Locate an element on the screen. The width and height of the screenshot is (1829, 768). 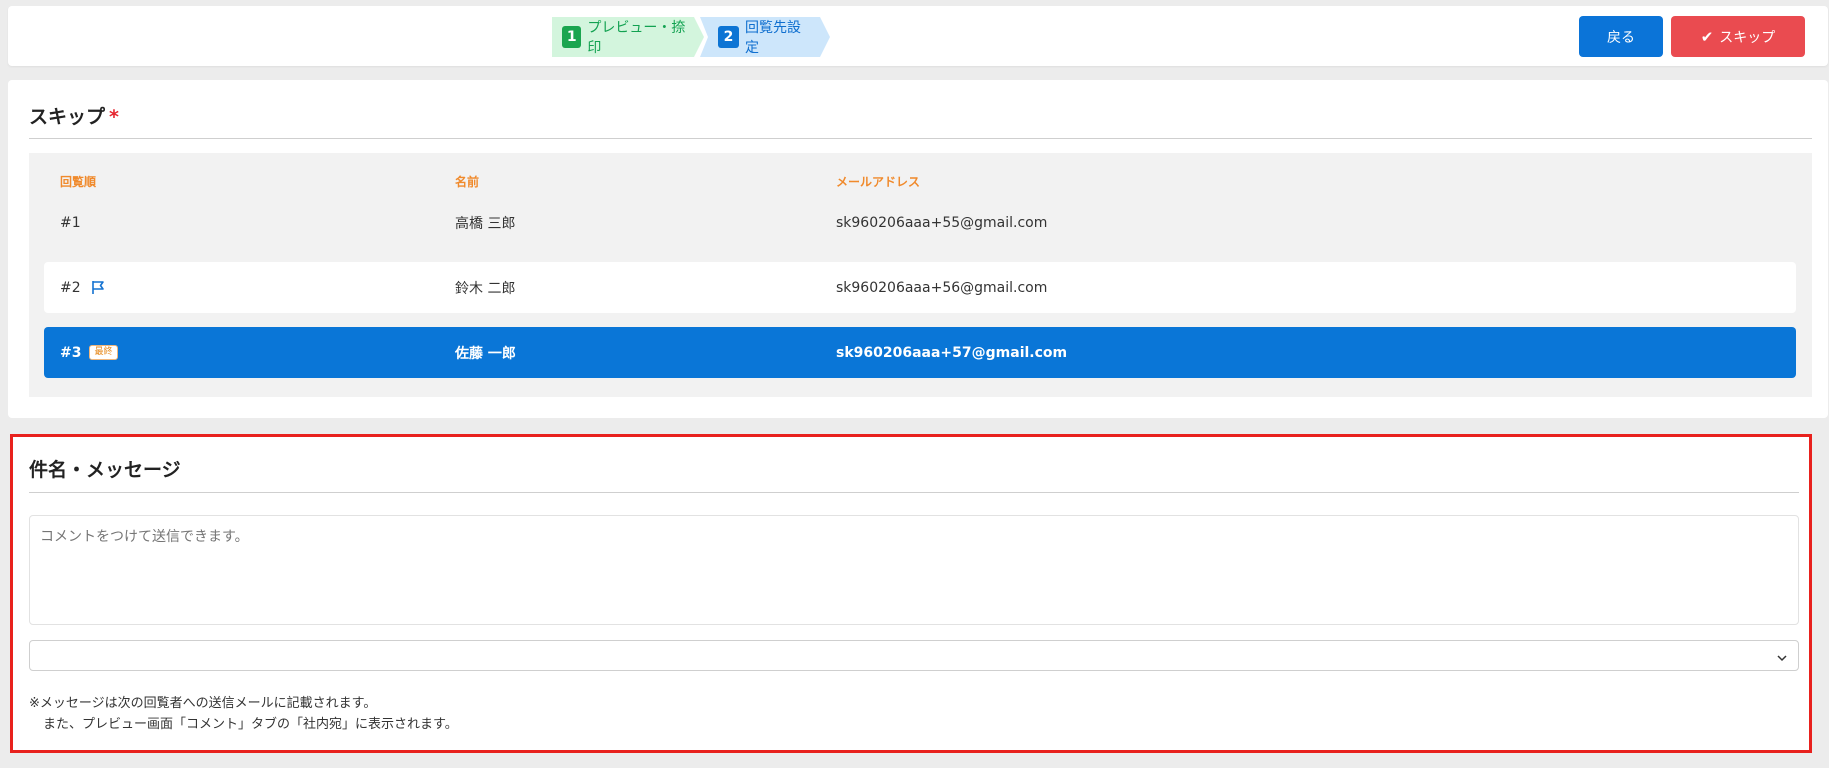
message-textarea is located at coordinates (914, 570).